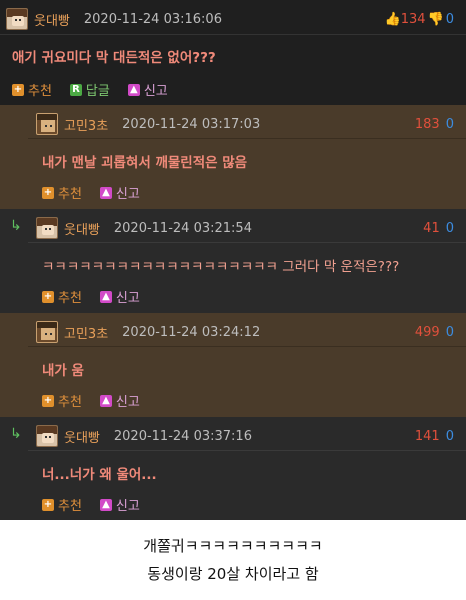 This screenshot has width=466, height=600. I want to click on vote-score: 183 0, so click(434, 124).